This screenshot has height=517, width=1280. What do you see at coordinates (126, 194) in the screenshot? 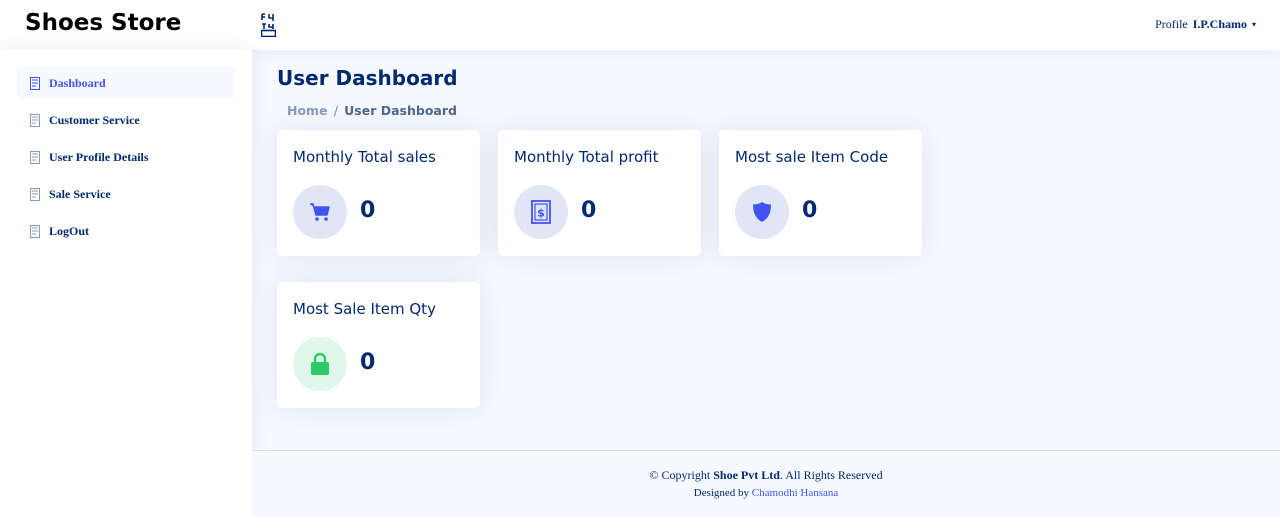
I see `sidebar-item-sale-service: Sale Service` at bounding box center [126, 194].